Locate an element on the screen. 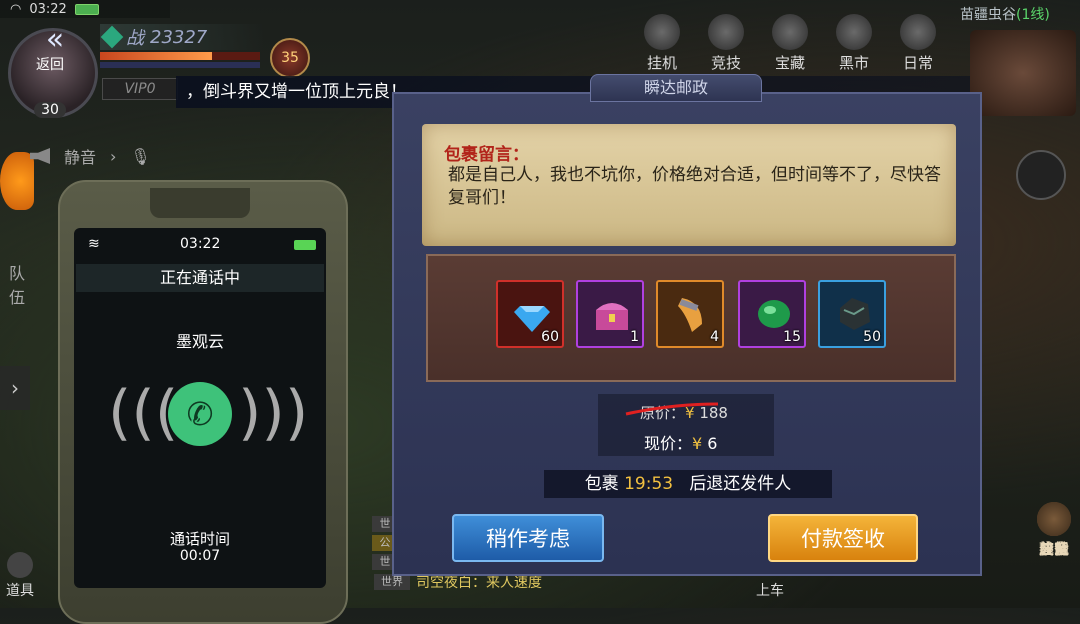 The height and width of the screenshot is (624, 1080). battery-icon is located at coordinates (86, 9).